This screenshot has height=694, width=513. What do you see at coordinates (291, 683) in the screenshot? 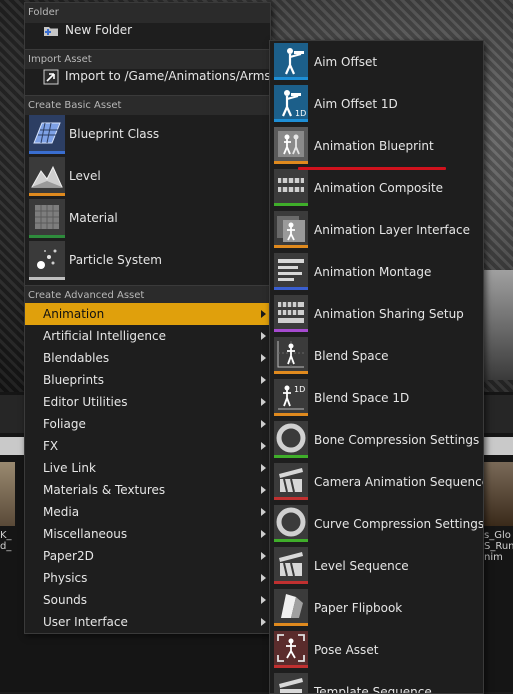
I see `template-sequence-icon` at bounding box center [291, 683].